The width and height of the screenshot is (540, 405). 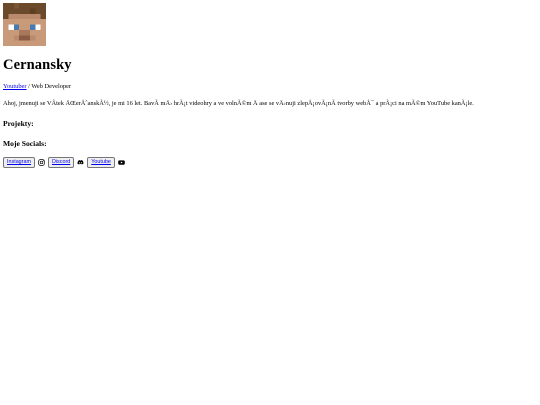 I want to click on instagram-icon, so click(x=41, y=162).